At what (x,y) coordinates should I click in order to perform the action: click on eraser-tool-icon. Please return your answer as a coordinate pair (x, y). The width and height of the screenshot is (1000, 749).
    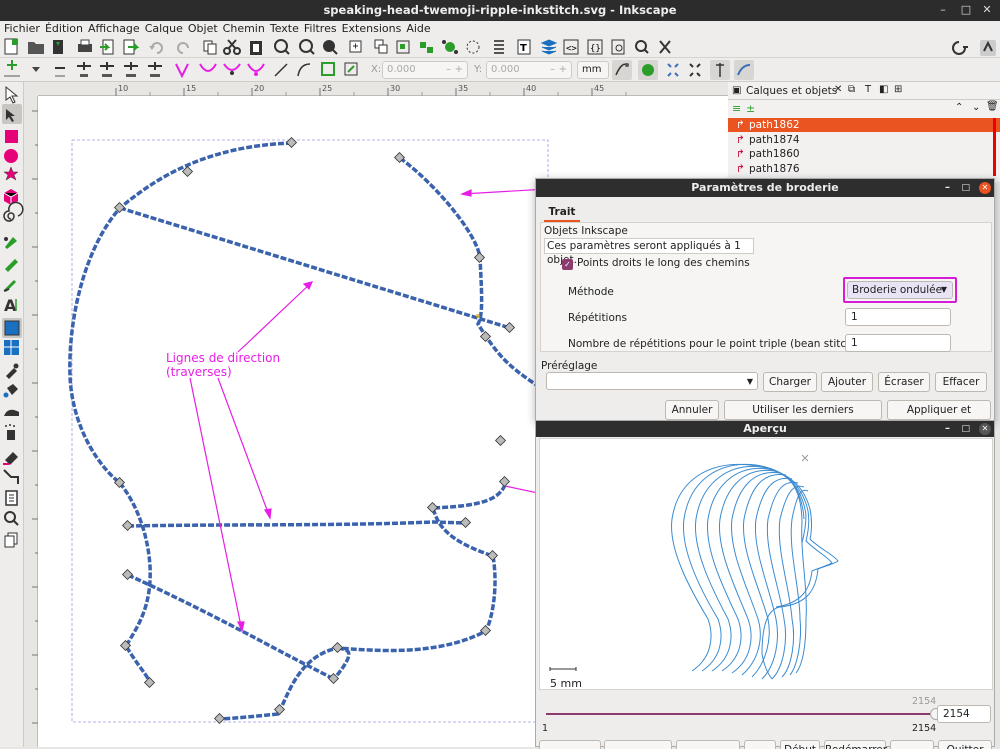
    Looking at the image, I should click on (10, 458).